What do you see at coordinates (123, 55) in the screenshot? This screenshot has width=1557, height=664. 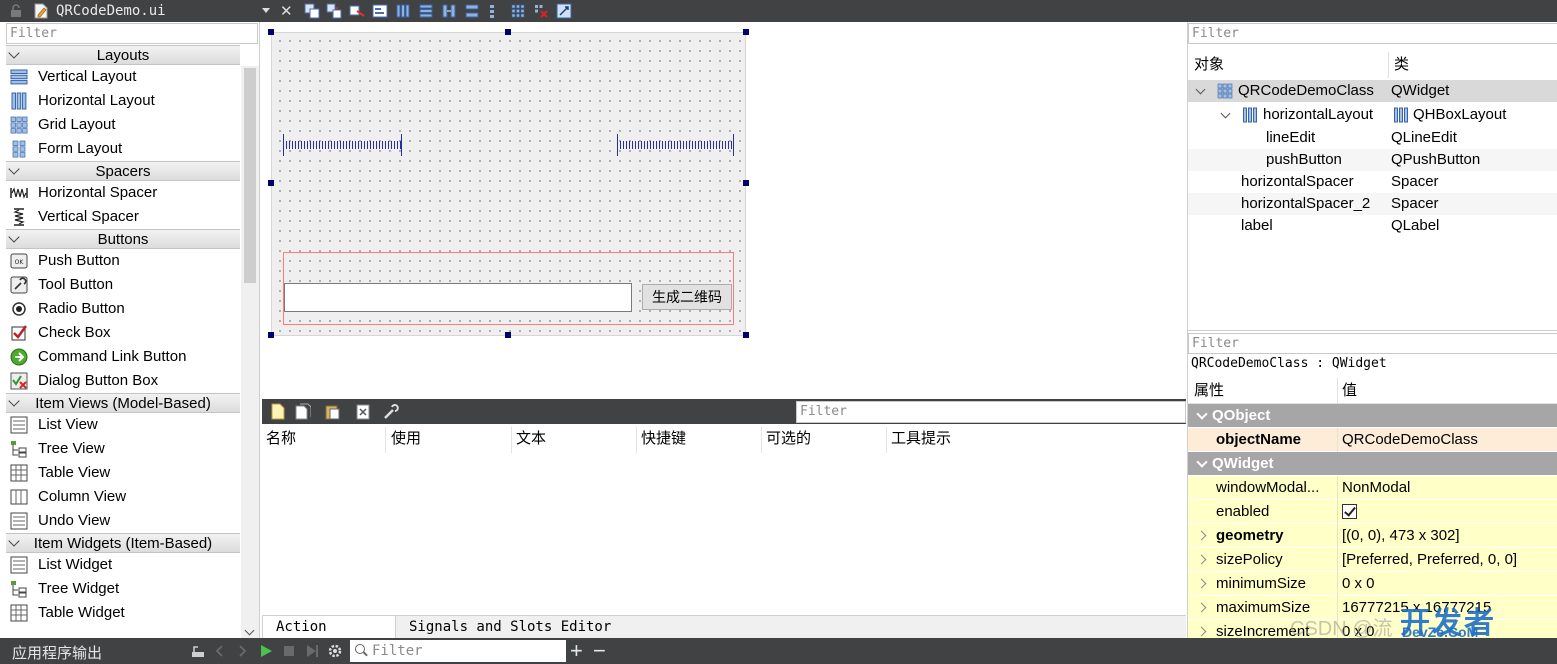 I see `category-layouts: Layouts` at bounding box center [123, 55].